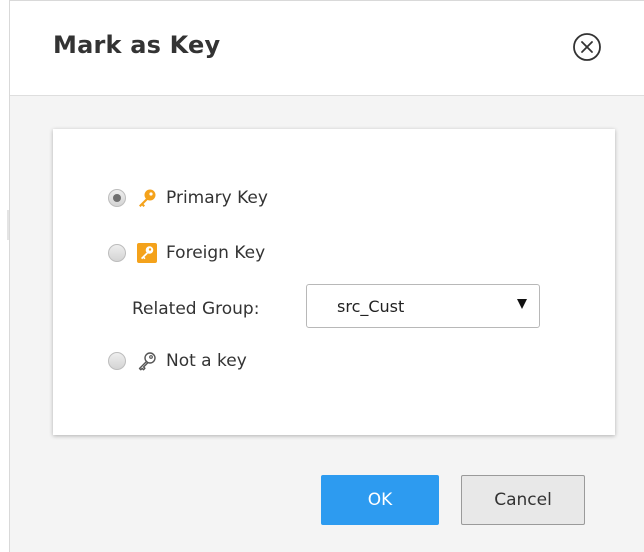 The width and height of the screenshot is (644, 552). I want to click on foreign-key-label: Foreign Key, so click(216, 253).